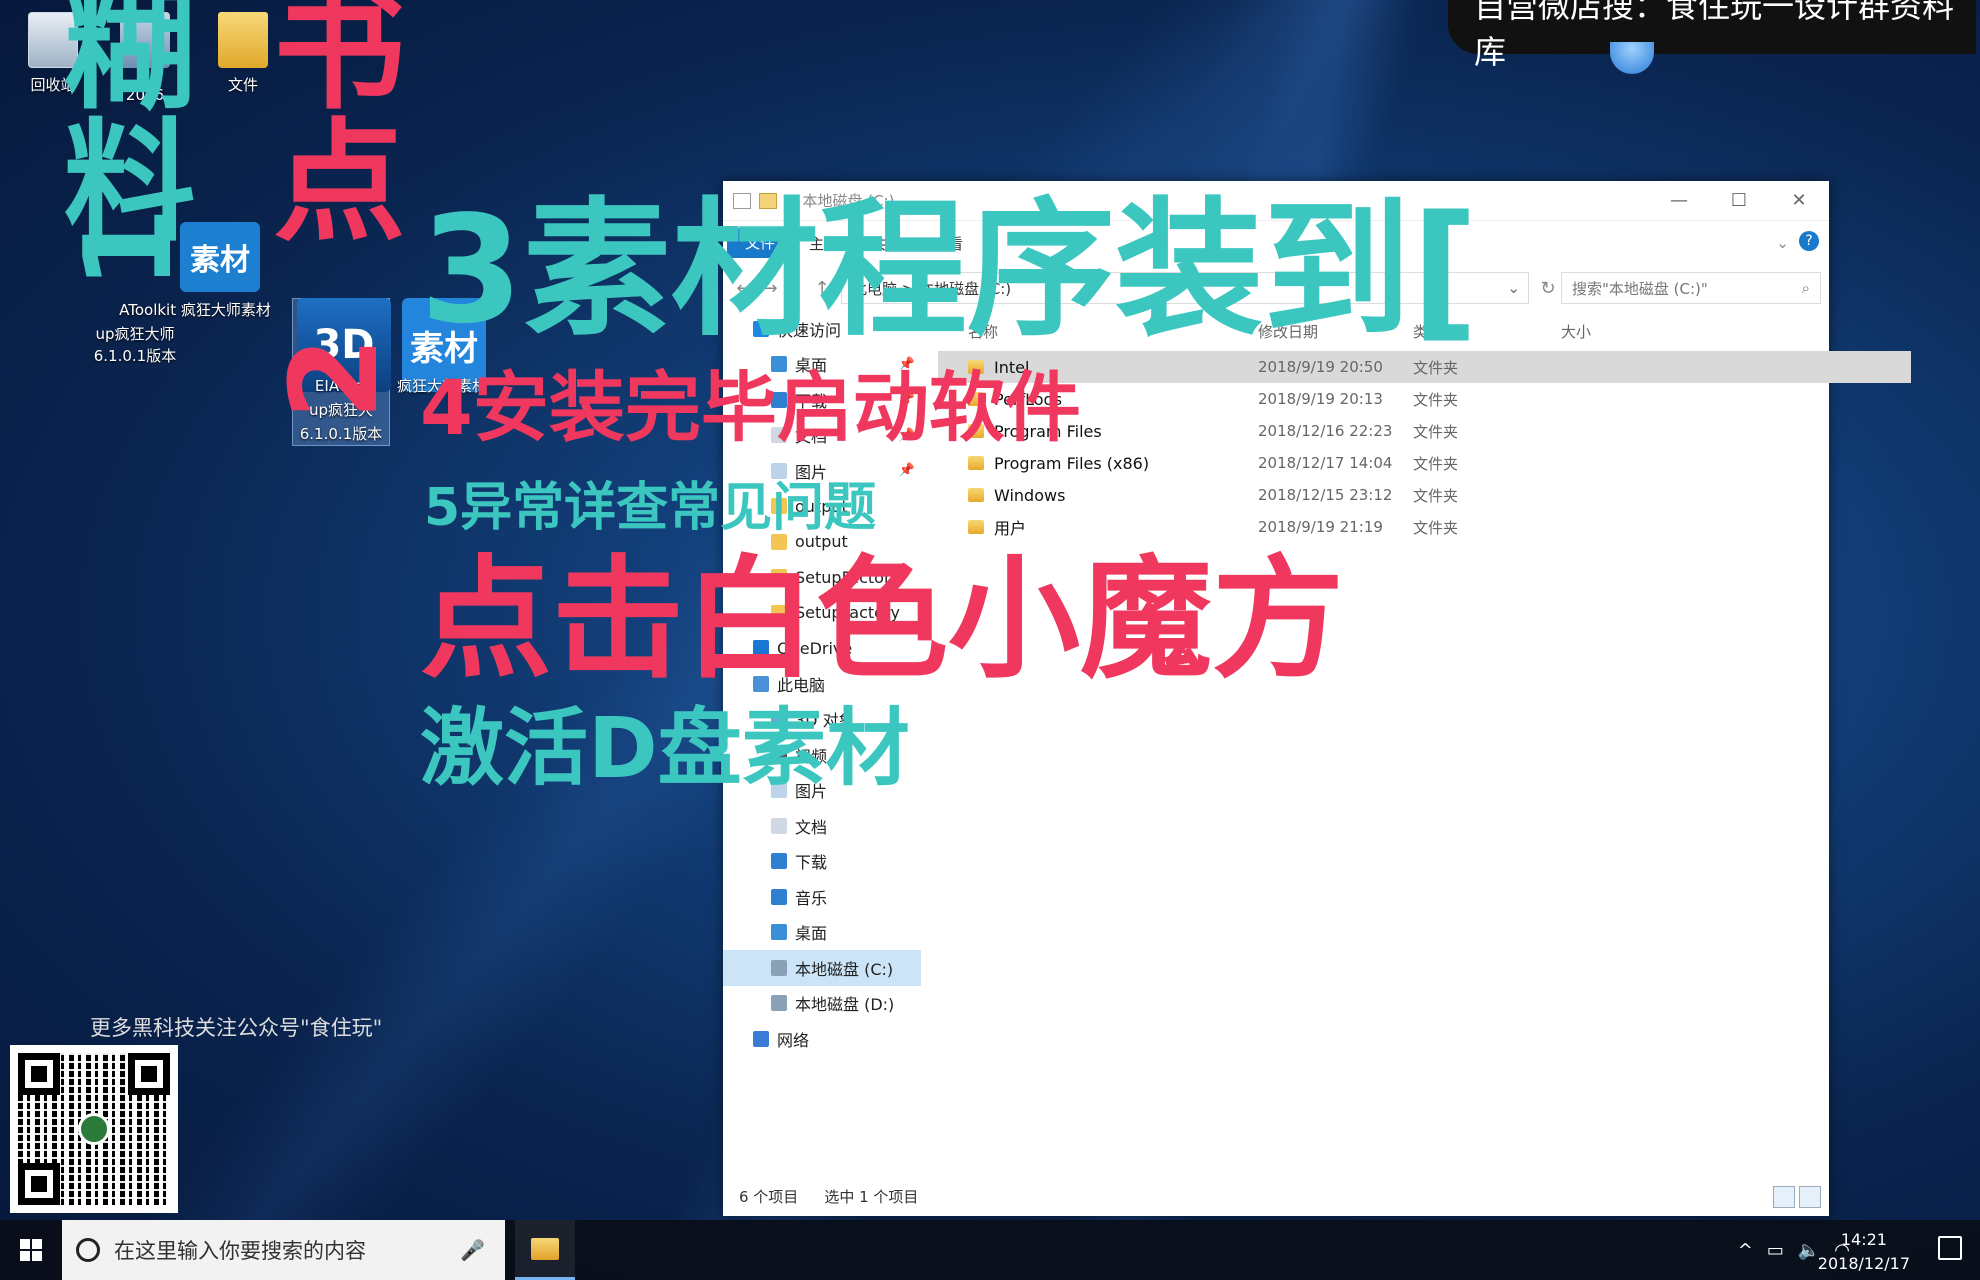 This screenshot has height=1280, width=1980. I want to click on windows-logo-icon, so click(31, 1250).